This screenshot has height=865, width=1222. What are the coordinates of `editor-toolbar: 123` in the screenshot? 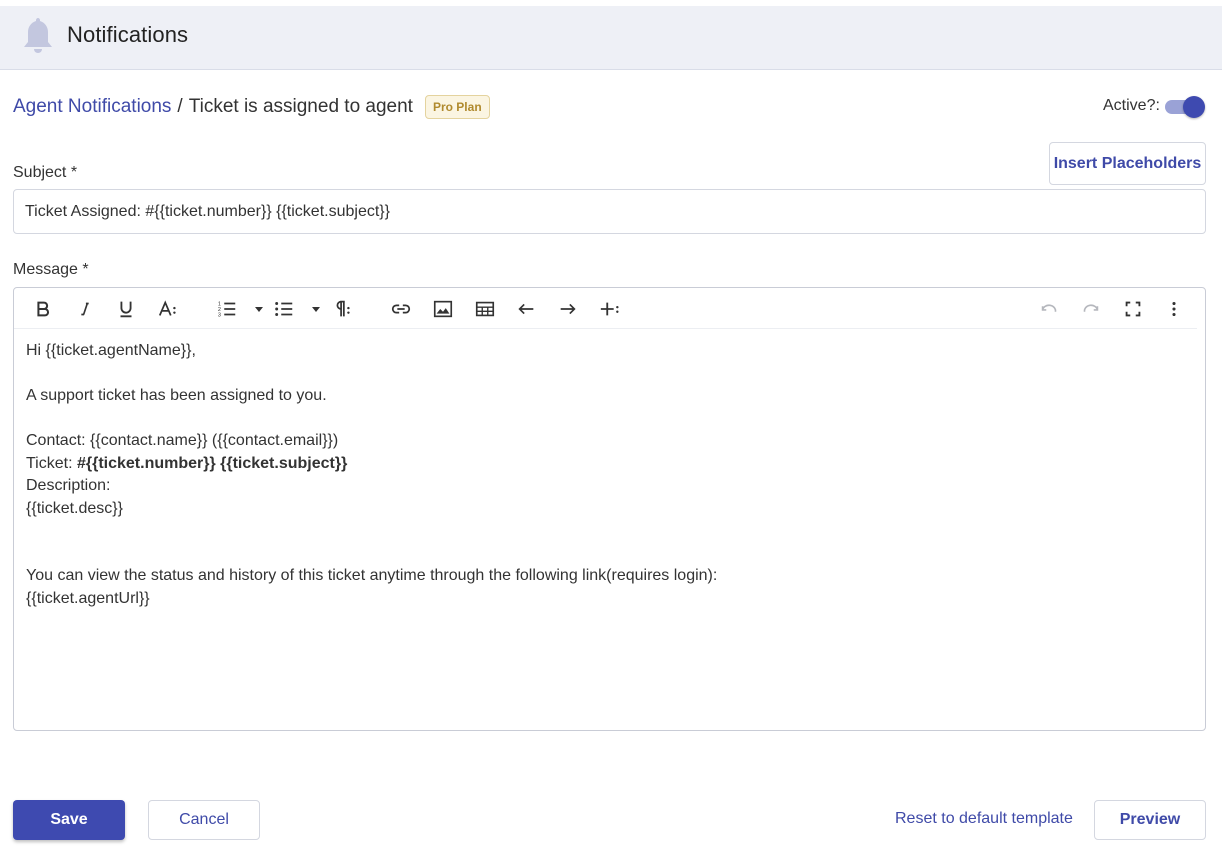 It's located at (605, 308).